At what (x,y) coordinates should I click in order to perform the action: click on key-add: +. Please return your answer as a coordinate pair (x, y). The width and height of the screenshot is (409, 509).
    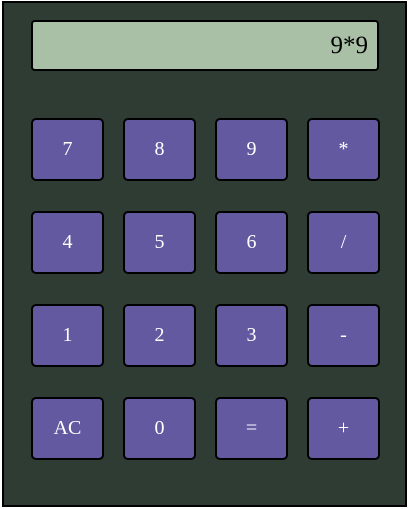
    Looking at the image, I should click on (343, 428).